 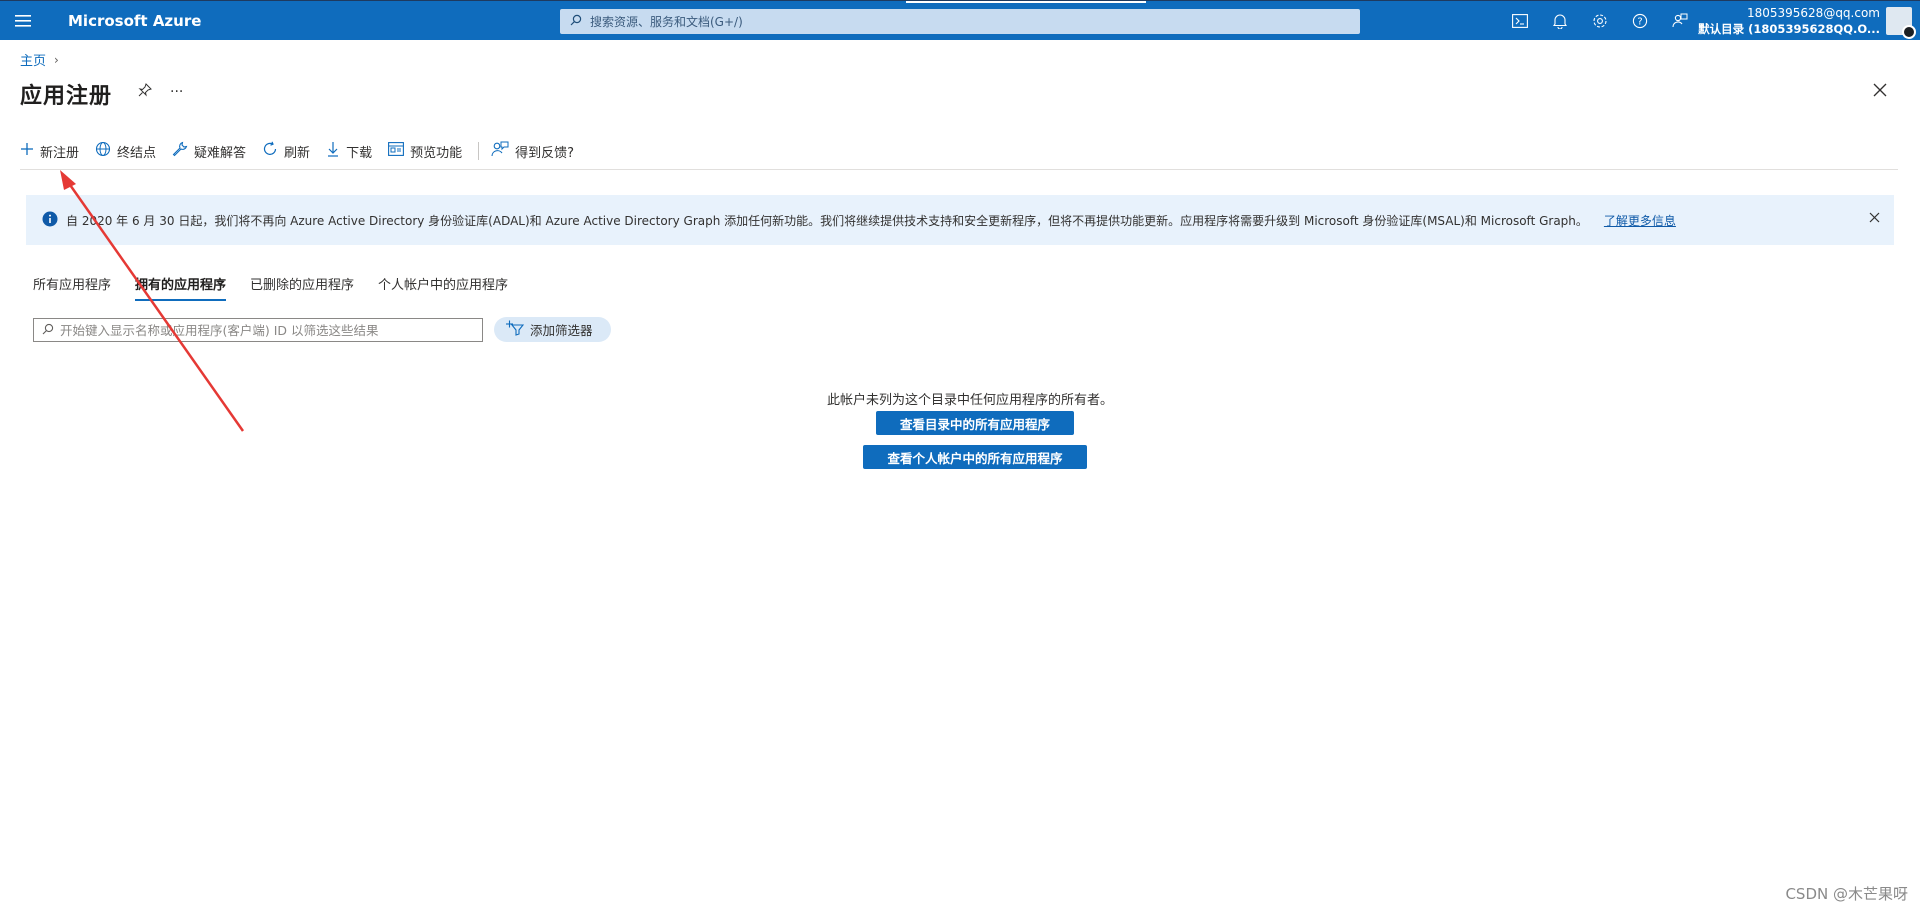 I want to click on preview-features-label: 预览功能, so click(x=436, y=153).